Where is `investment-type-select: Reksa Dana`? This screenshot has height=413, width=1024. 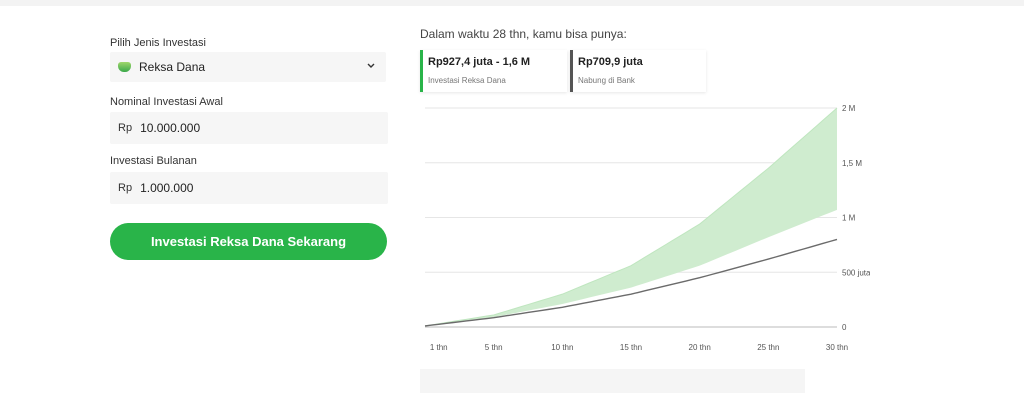
investment-type-select: Reksa Dana is located at coordinates (248, 67).